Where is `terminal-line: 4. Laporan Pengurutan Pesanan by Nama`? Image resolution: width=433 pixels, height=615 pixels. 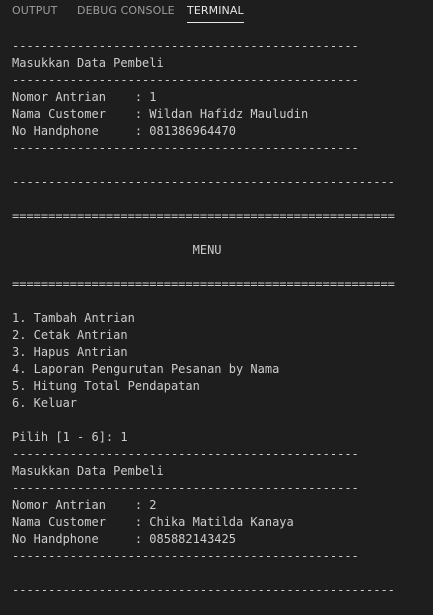 terminal-line: 4. Laporan Pengurutan Pesanan by Nama is located at coordinates (146, 369).